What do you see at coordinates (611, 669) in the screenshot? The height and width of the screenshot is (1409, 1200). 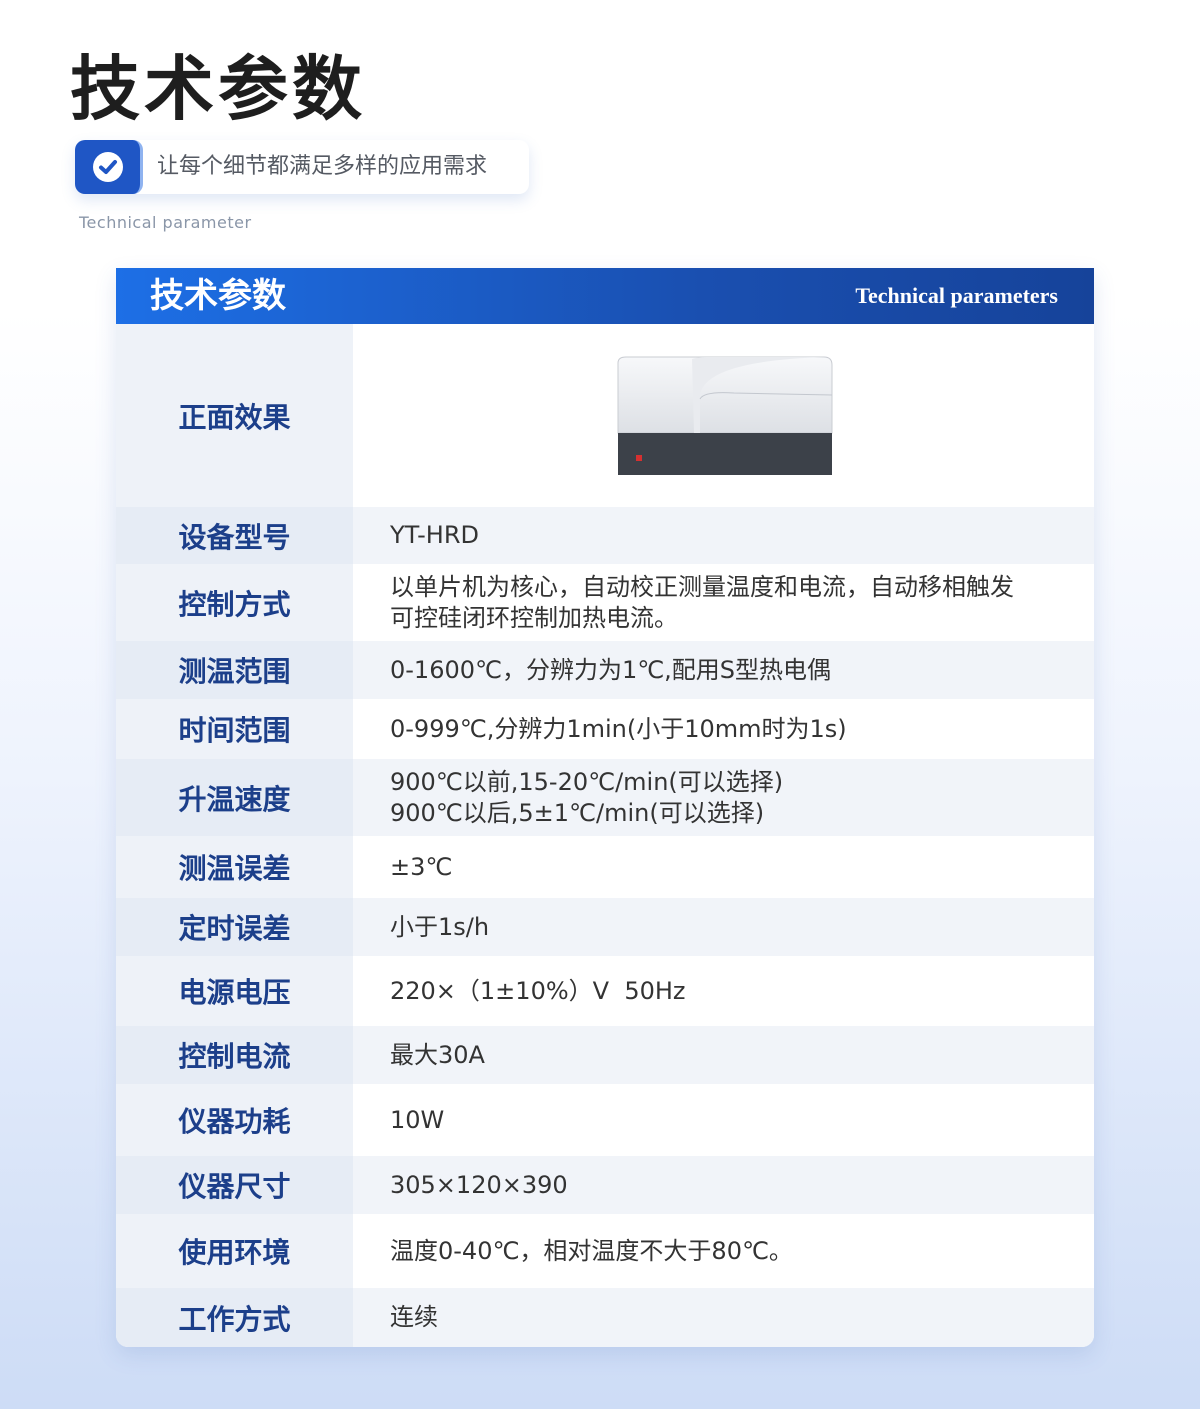 I see `spec-value-text: 0-1600℃，分辨力为1℃,配用S型热电偶` at bounding box center [611, 669].